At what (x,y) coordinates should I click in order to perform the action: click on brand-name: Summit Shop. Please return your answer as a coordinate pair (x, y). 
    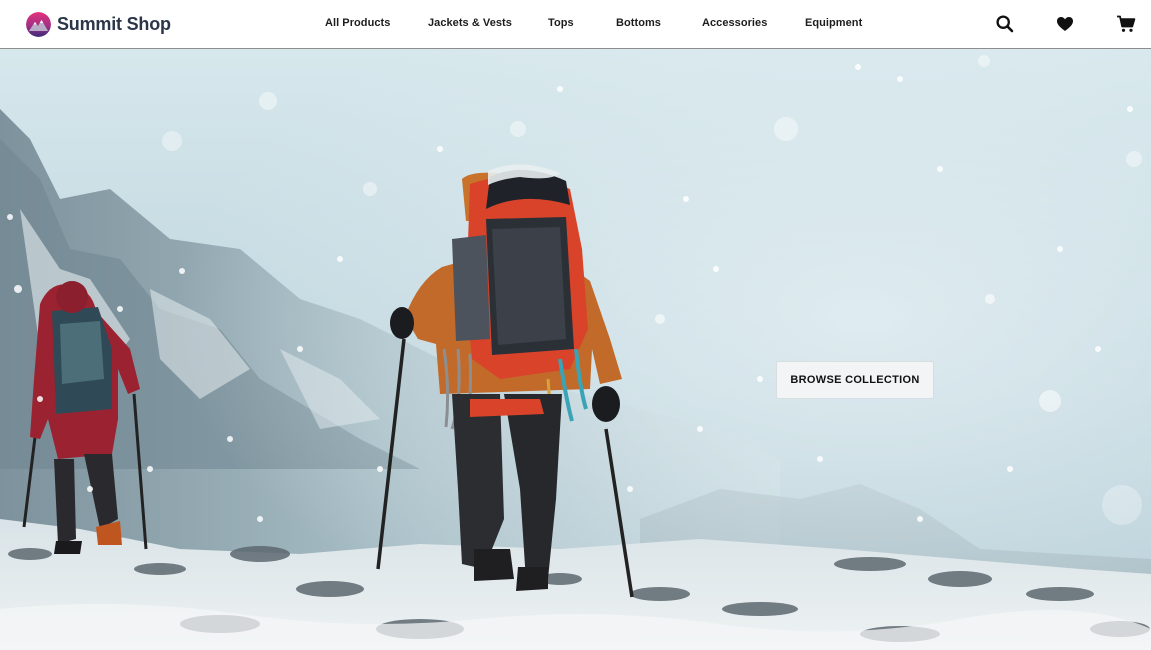
    Looking at the image, I should click on (114, 24).